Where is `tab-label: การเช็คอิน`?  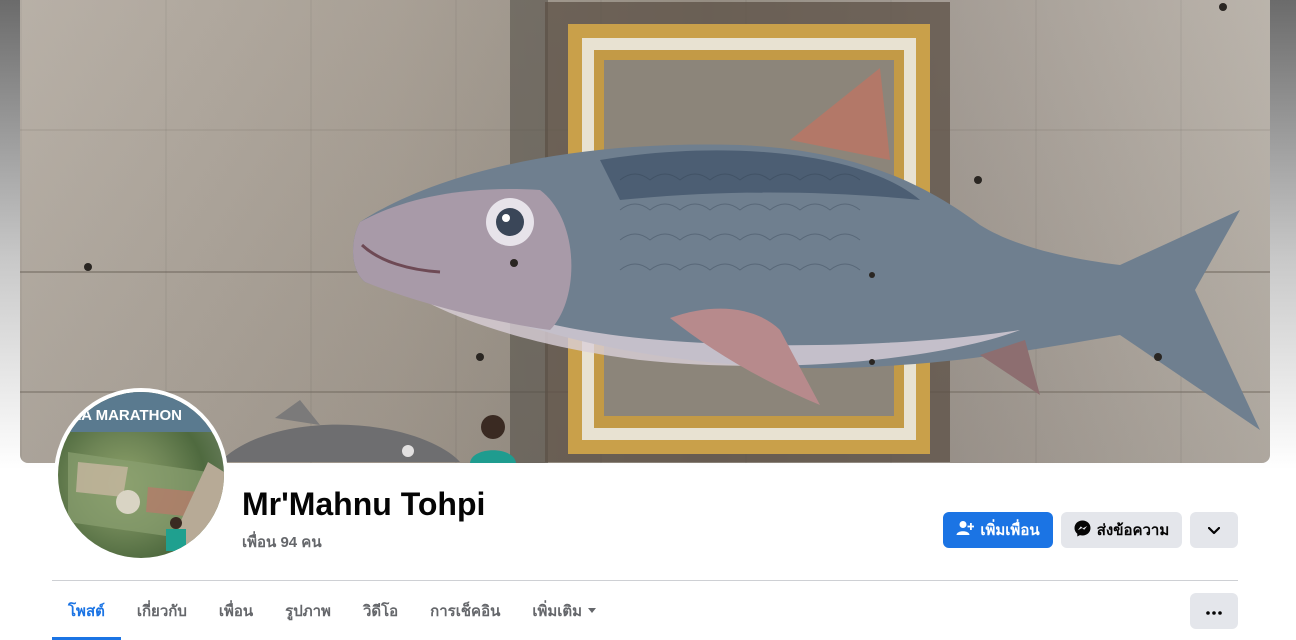 tab-label: การเช็คอิน is located at coordinates (465, 611).